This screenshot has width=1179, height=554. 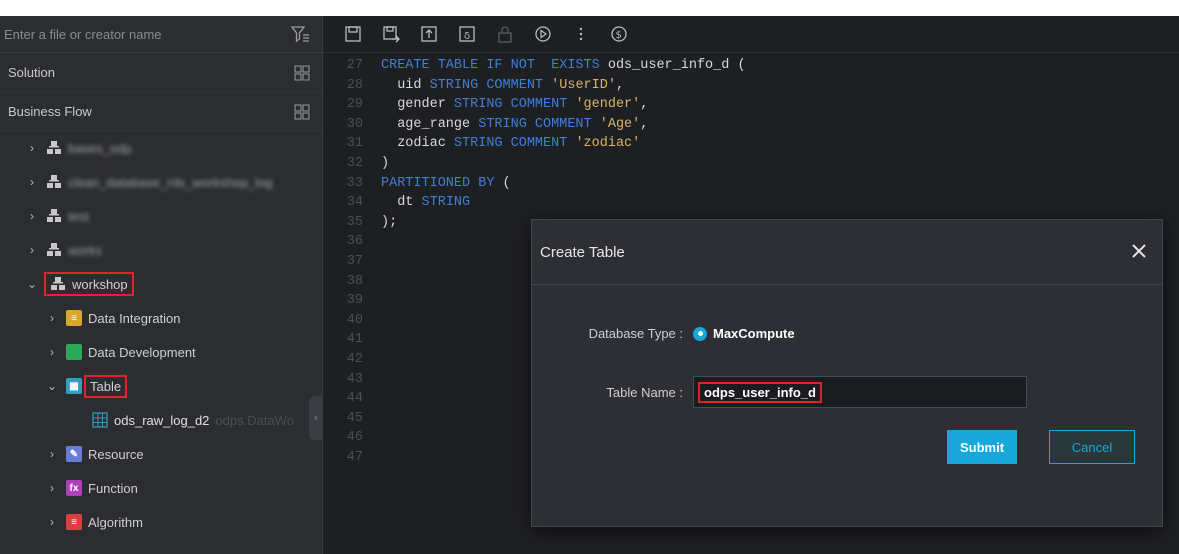 I want to click on line-number: 43, so click(x=354, y=379).